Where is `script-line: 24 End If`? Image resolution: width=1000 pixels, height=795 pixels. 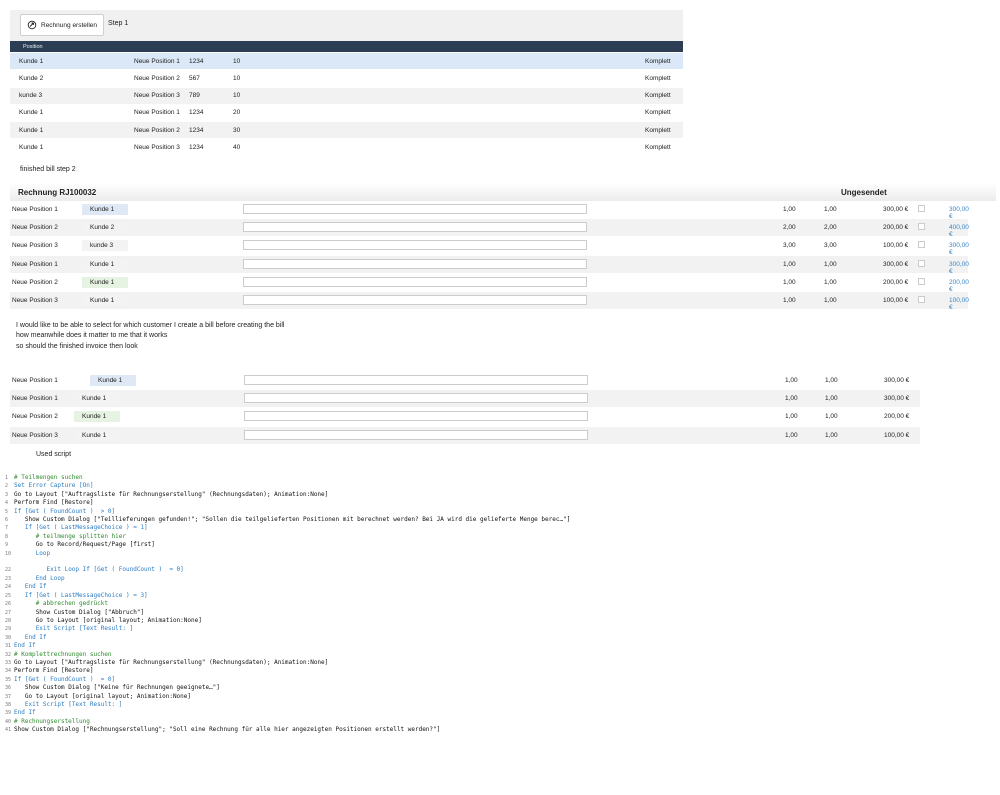
script-line: 24 End If is located at coordinates (287, 587).